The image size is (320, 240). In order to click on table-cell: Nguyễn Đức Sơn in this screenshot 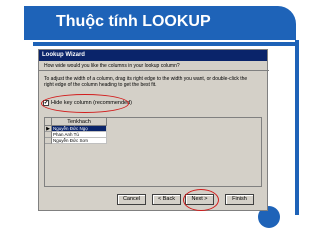, I will do `click(79, 141)`.